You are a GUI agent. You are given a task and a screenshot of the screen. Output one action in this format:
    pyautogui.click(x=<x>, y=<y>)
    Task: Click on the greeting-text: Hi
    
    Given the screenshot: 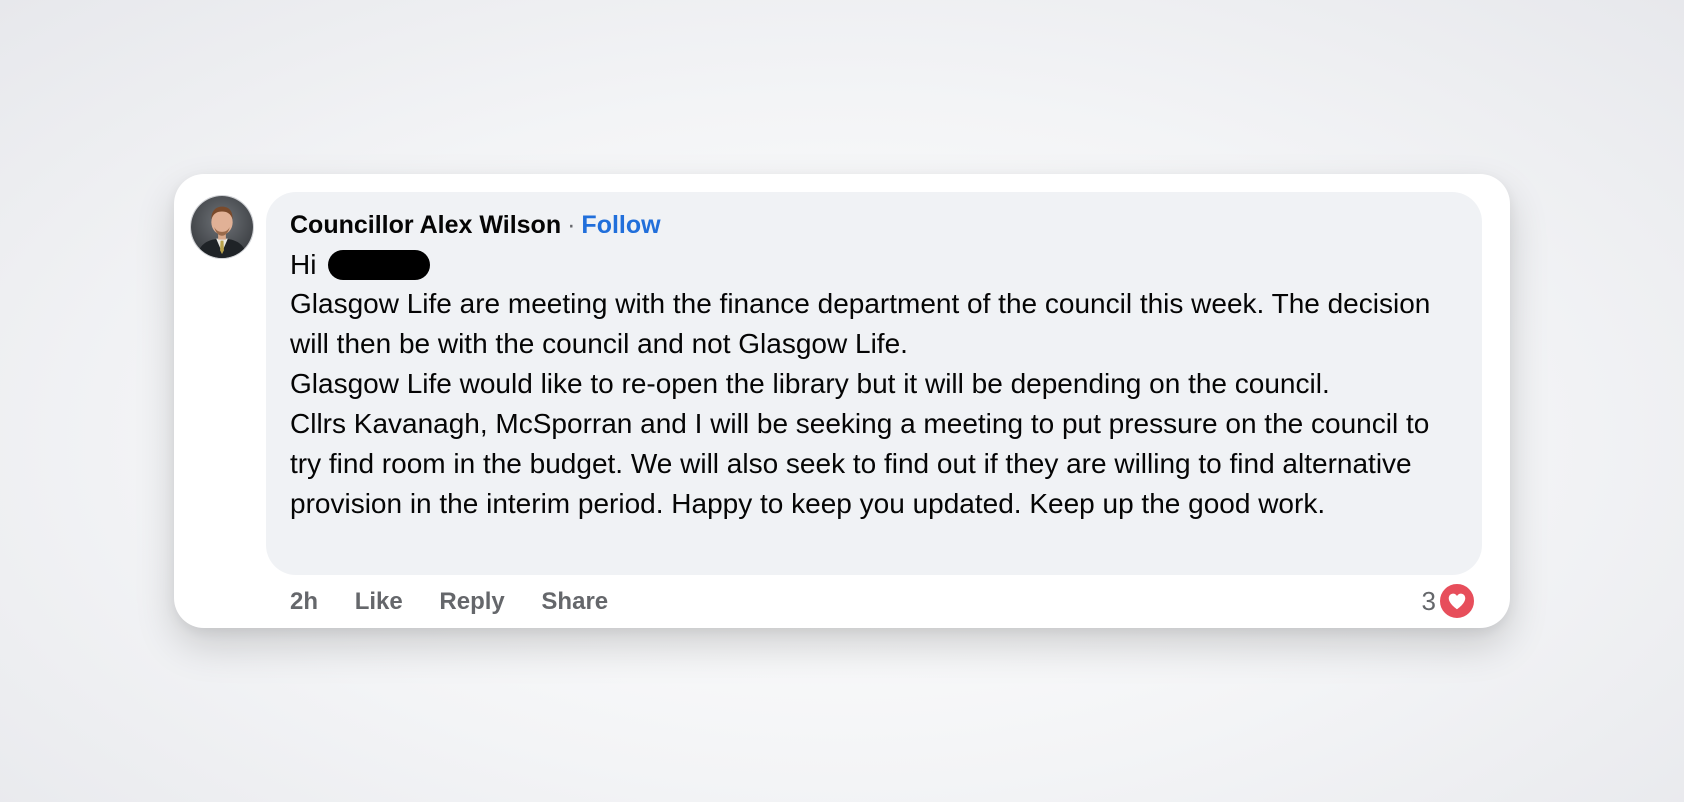 What is the action you would take?
    pyautogui.click(x=303, y=264)
    